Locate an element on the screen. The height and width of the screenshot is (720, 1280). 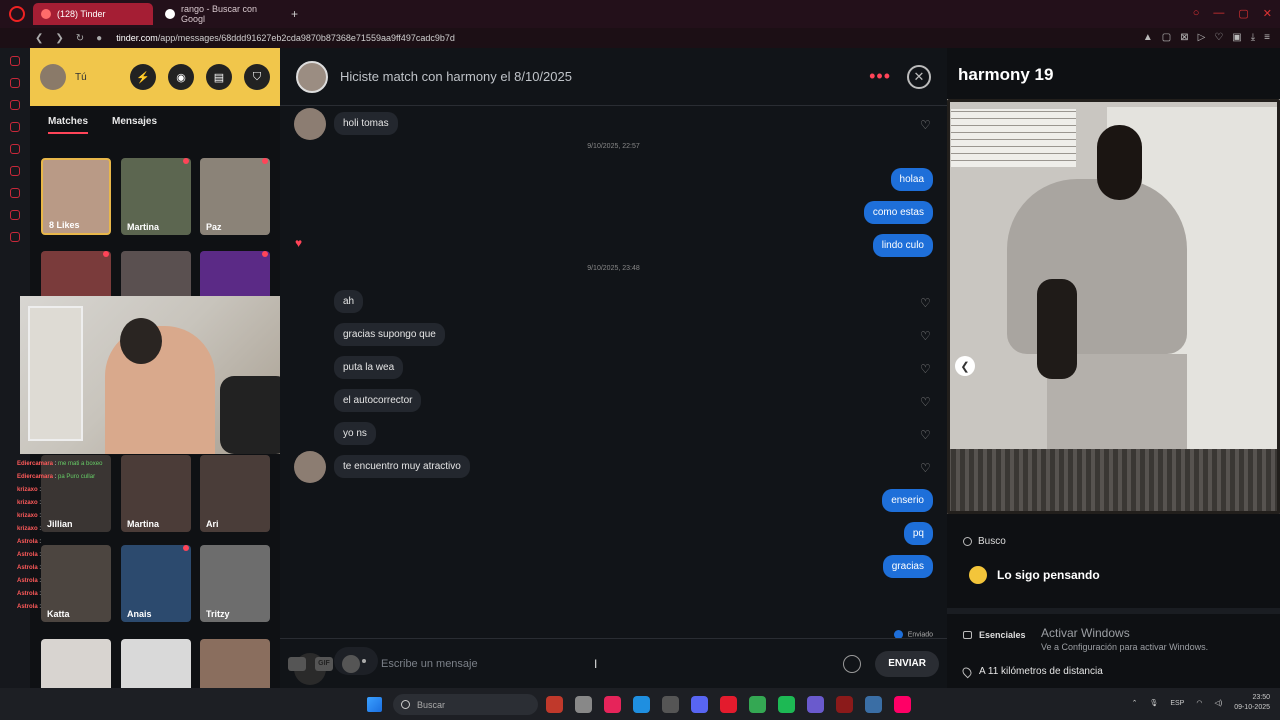
new-tab-icon: + is located at coordinates (294, 14).